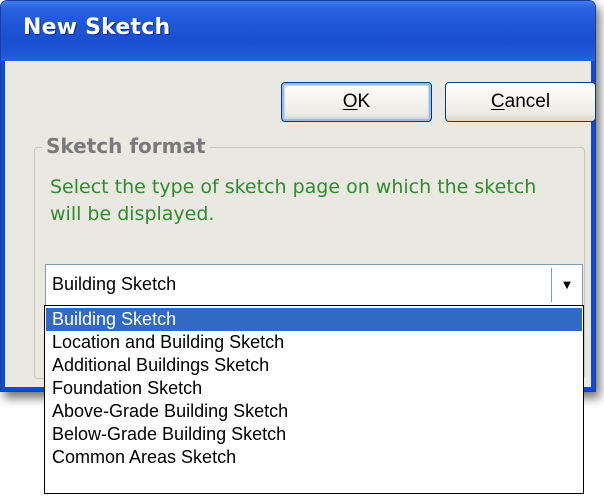 The image size is (604, 500). What do you see at coordinates (314, 434) in the screenshot?
I see `dropdown-option-below-grade-building-sketch: Below-Grade Building Sketch` at bounding box center [314, 434].